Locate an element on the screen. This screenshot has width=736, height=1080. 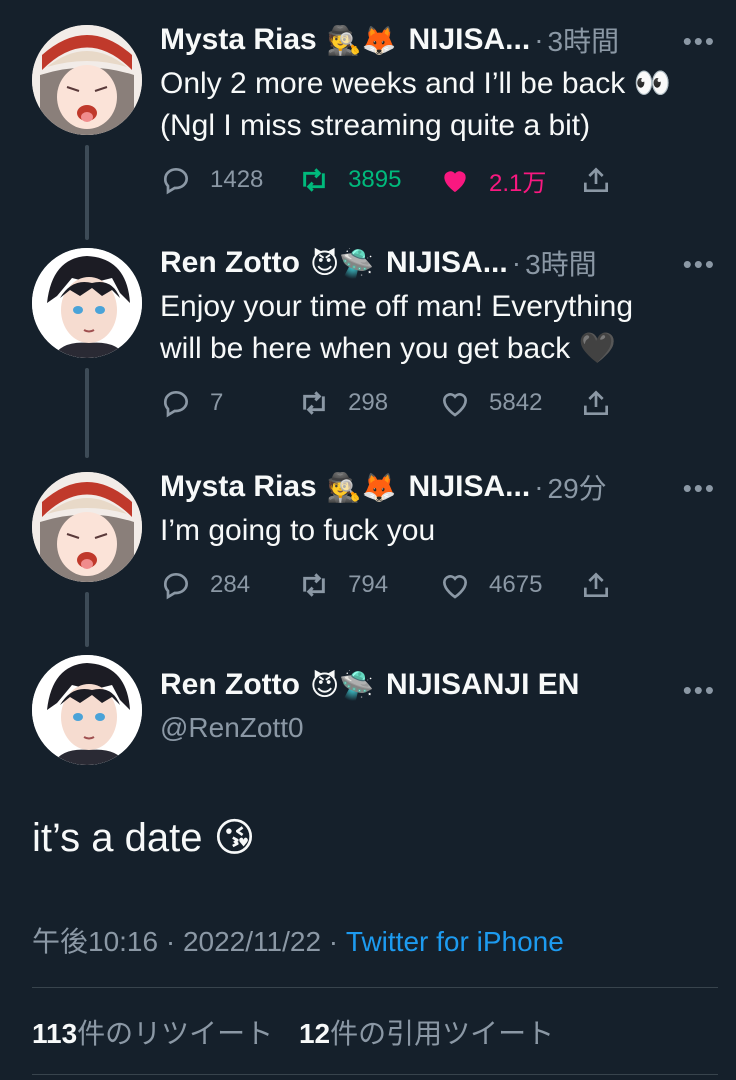
retweet-button: 3895 is located at coordinates (368, 180).